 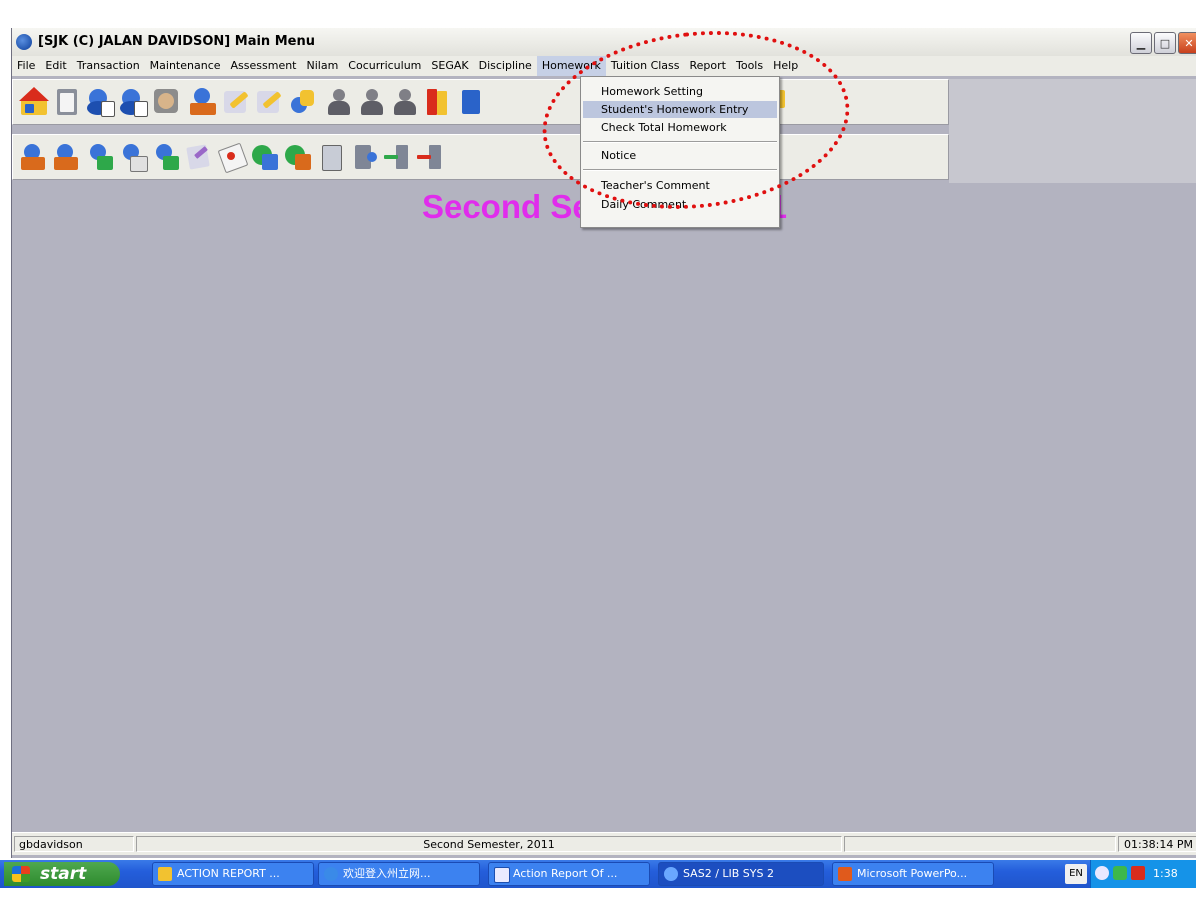 I want to click on sas-icon, so click(x=671, y=874).